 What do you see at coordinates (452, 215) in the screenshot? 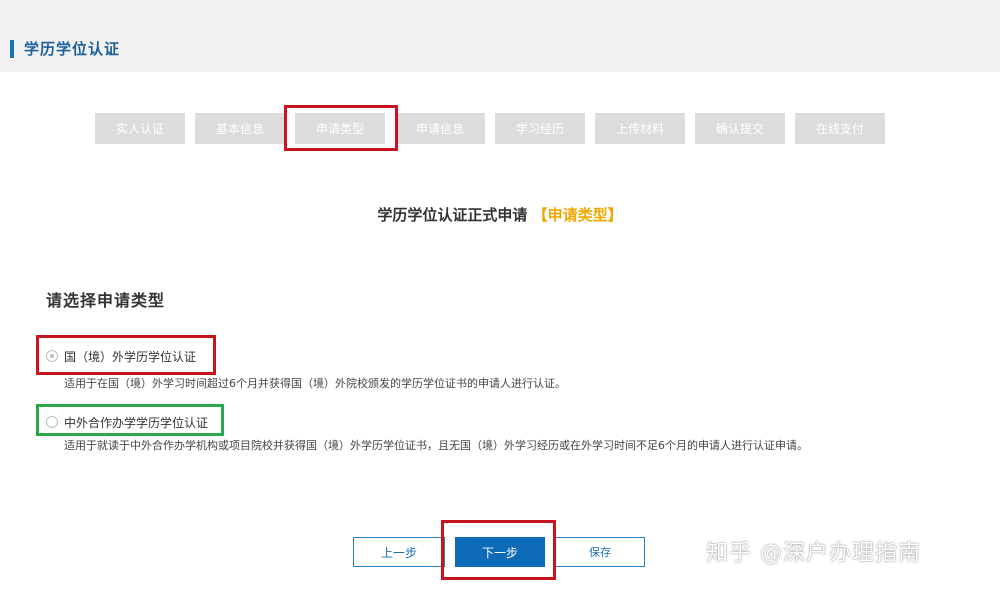
I see `form-heading-text: 学历学位认证正式申请` at bounding box center [452, 215].